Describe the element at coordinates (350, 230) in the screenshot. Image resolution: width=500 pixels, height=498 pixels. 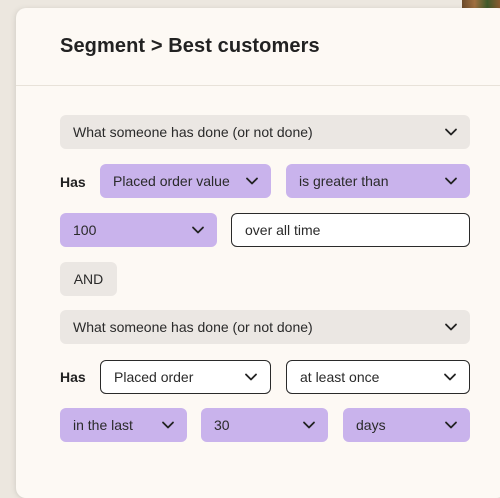
I see `timeframe-input-1: over all time` at that location.